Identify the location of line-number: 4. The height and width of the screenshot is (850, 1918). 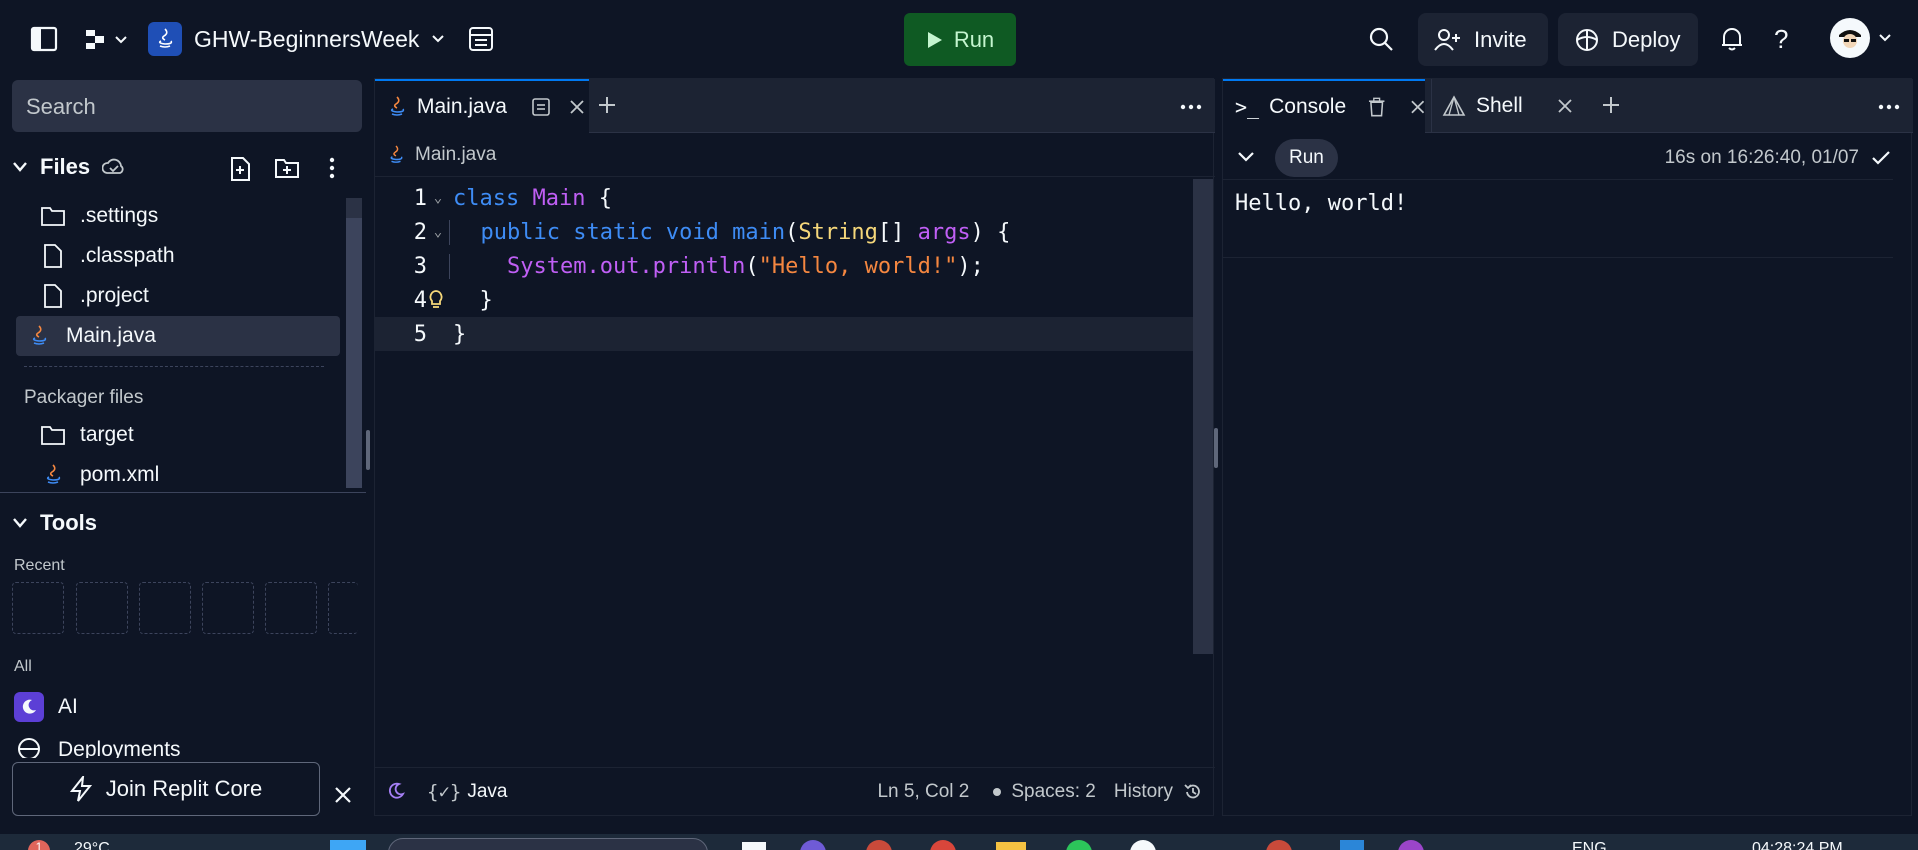
(420, 300).